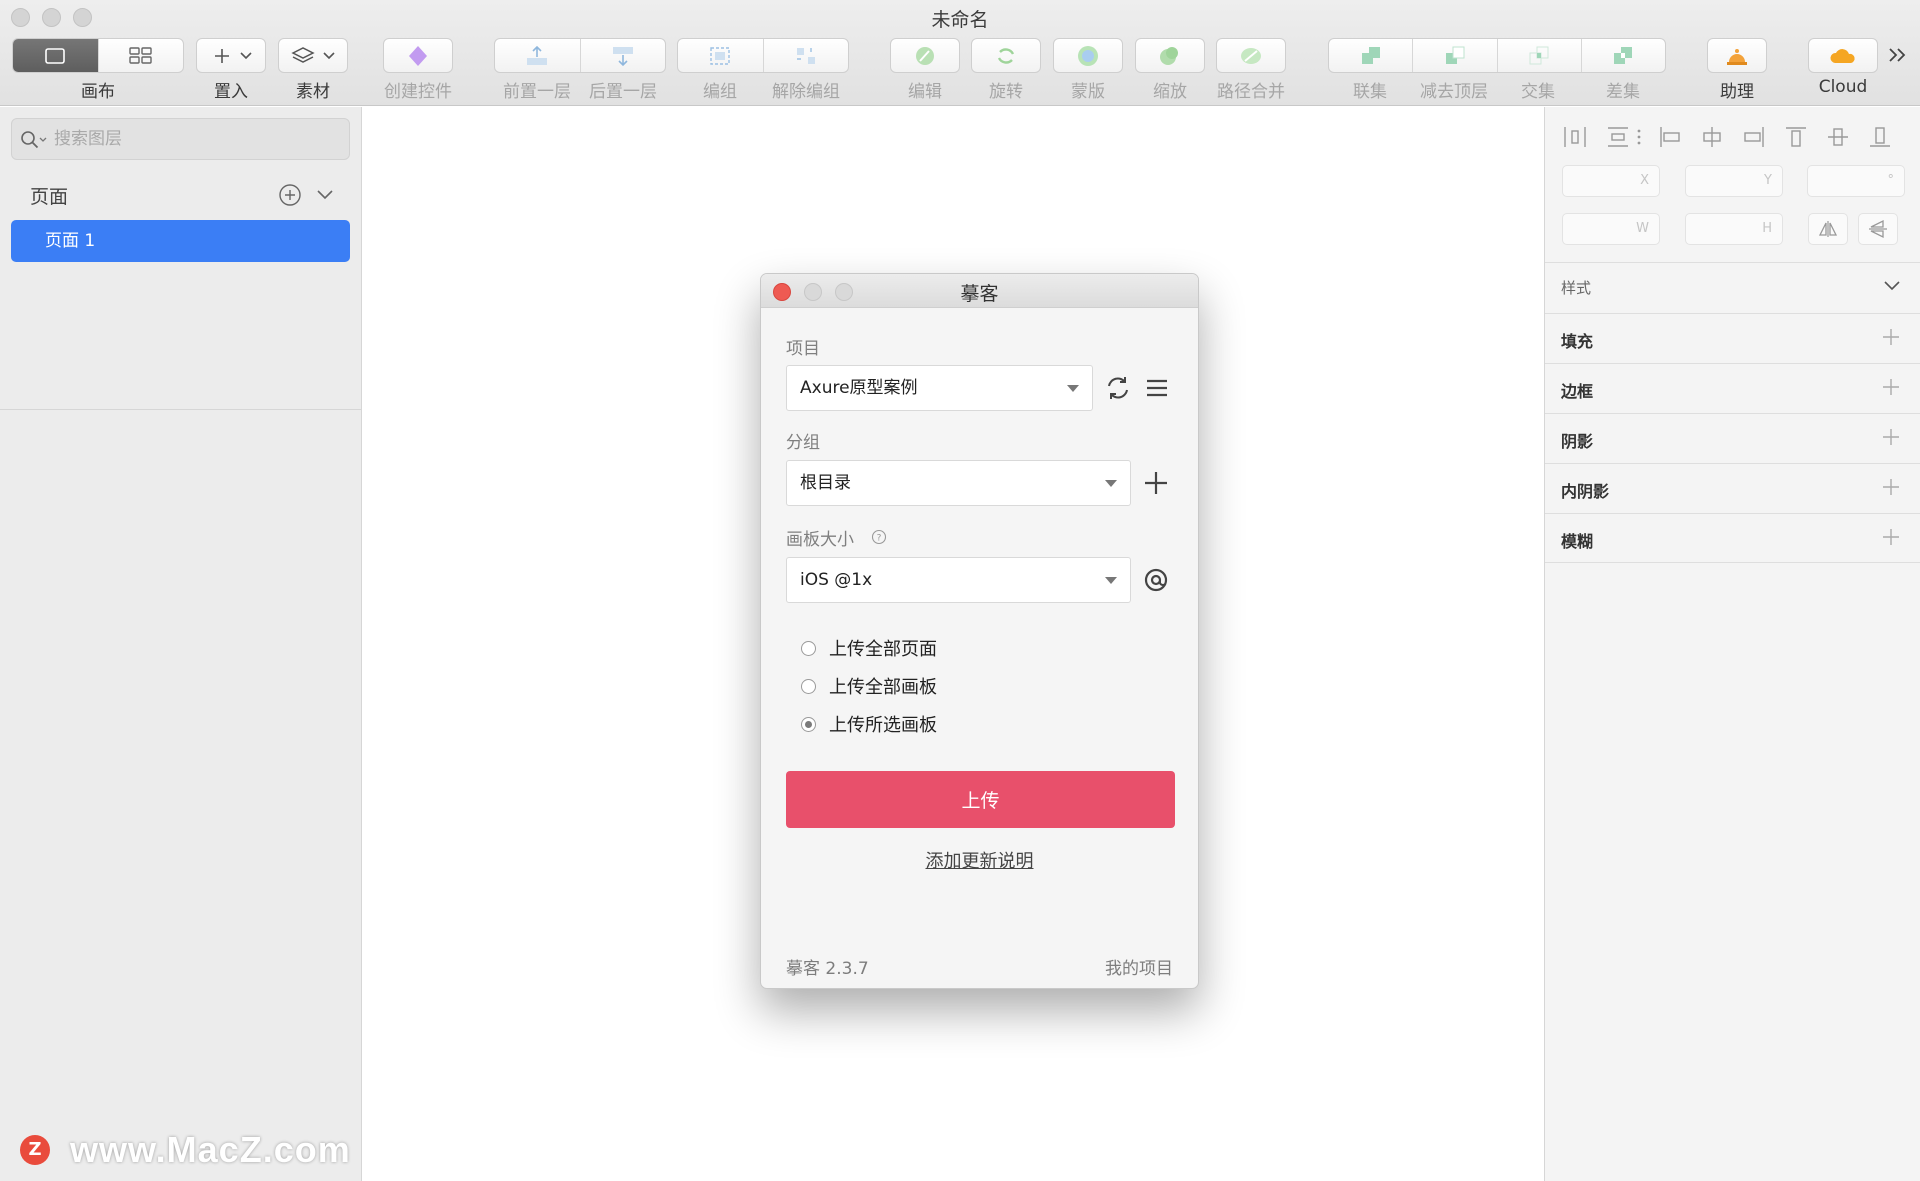 The height and width of the screenshot is (1181, 1920). Describe the element at coordinates (820, 540) in the screenshot. I see `artboard-size-label: 画板大小` at that location.